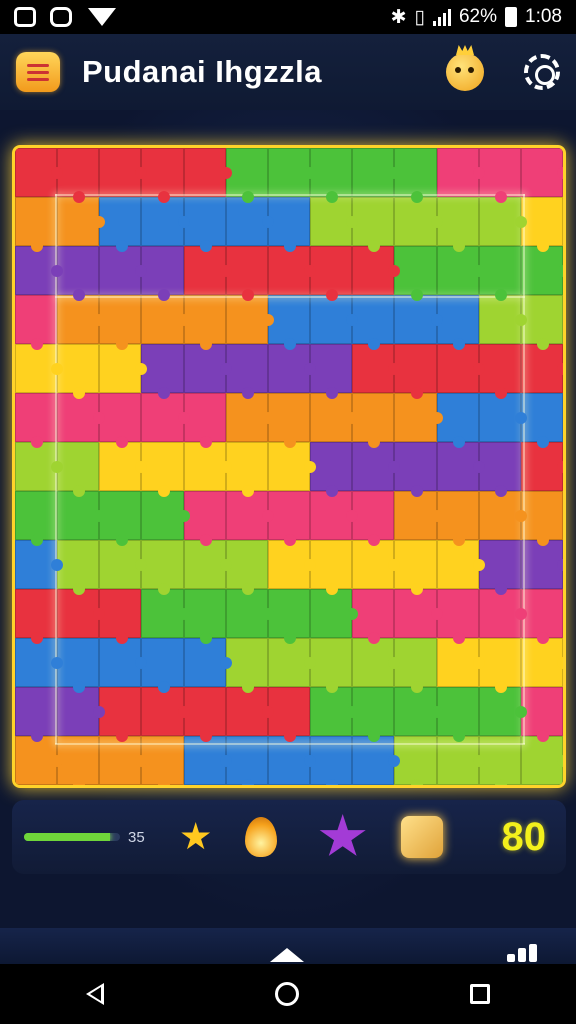 The height and width of the screenshot is (1024, 576). What do you see at coordinates (260, 837) in the screenshot?
I see `flame-icon` at bounding box center [260, 837].